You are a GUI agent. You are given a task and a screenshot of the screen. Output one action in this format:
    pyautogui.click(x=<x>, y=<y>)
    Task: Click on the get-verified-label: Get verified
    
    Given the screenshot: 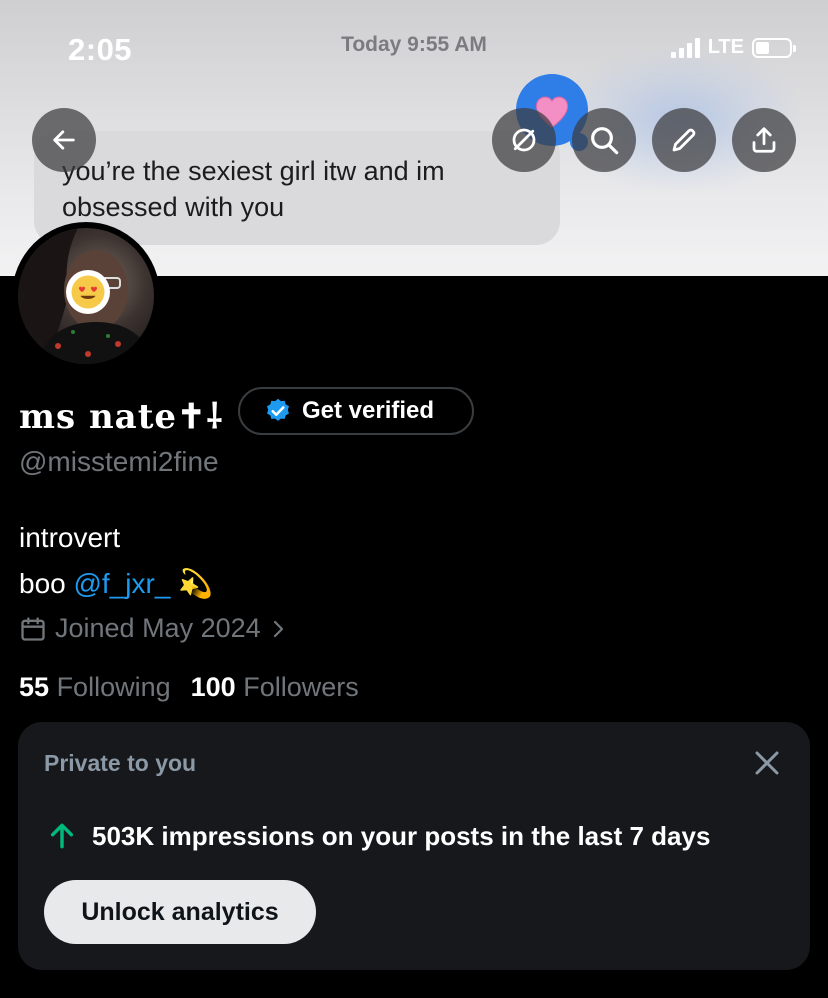 What is the action you would take?
    pyautogui.click(x=368, y=410)
    